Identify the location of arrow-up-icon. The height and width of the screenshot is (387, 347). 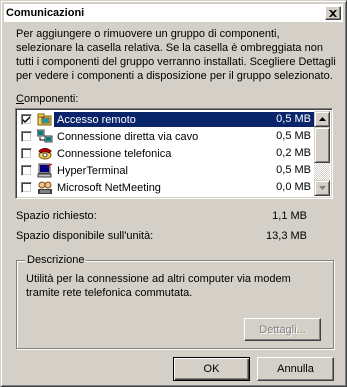
(322, 119).